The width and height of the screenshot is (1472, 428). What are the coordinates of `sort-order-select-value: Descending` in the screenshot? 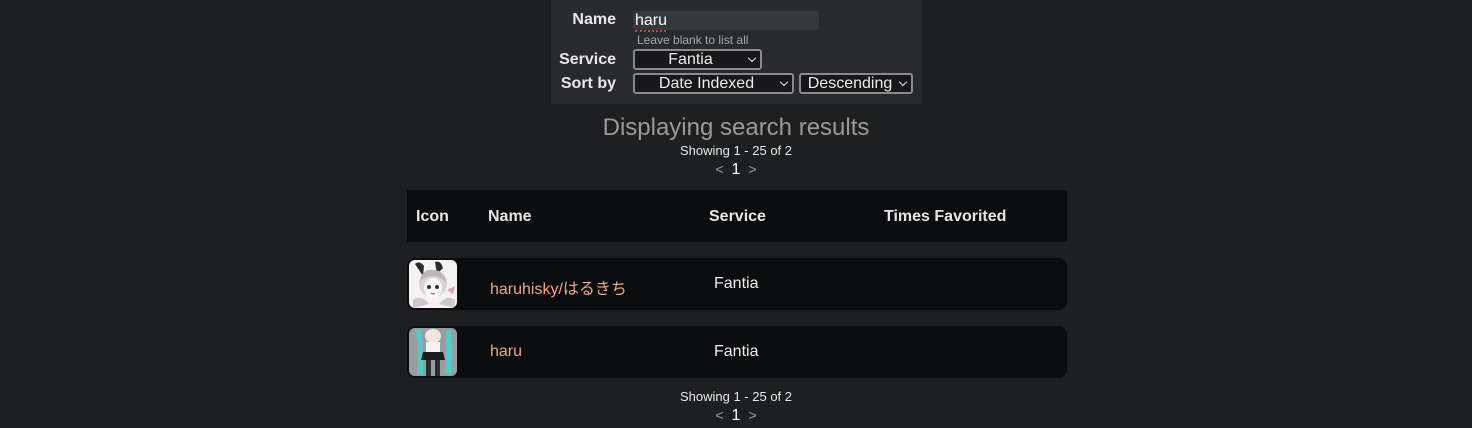 It's located at (850, 83).